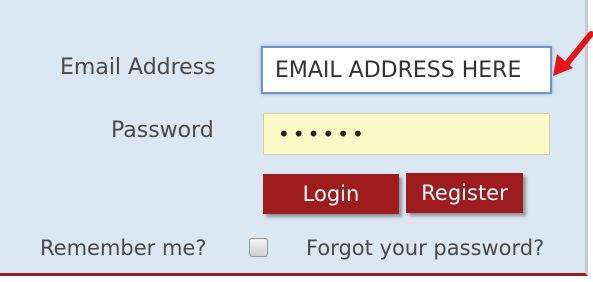 The width and height of the screenshot is (593, 282). What do you see at coordinates (123, 248) in the screenshot?
I see `remember-me-label: Remember me?` at bounding box center [123, 248].